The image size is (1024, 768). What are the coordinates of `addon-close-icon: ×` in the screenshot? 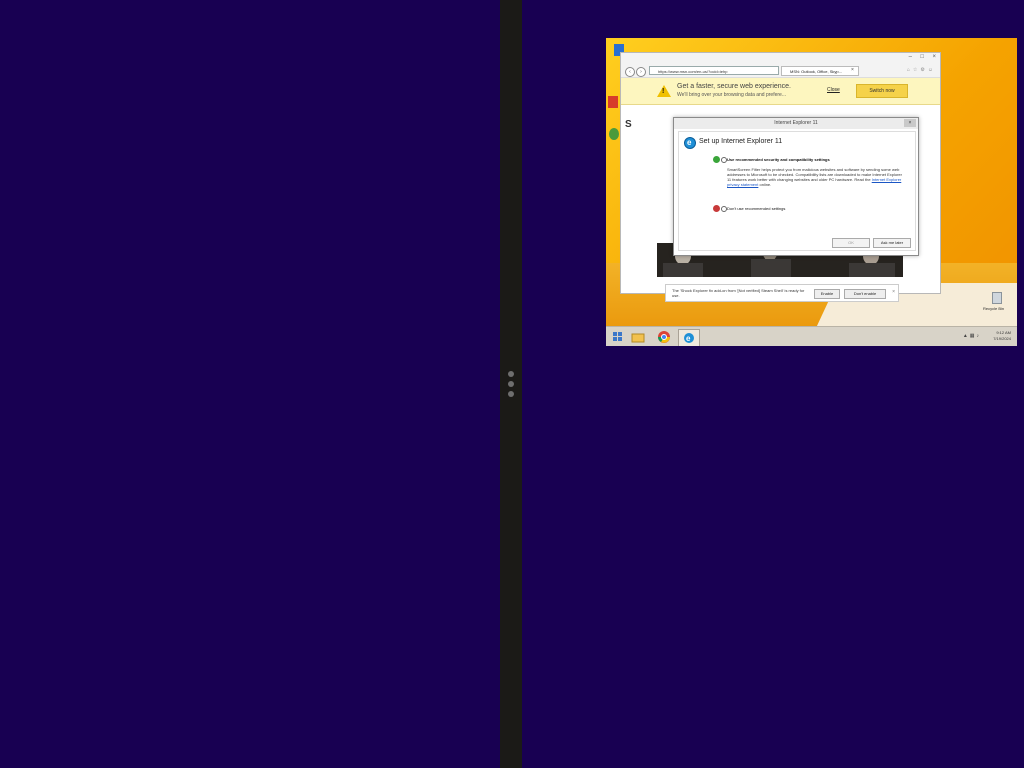 It's located at (893, 292).